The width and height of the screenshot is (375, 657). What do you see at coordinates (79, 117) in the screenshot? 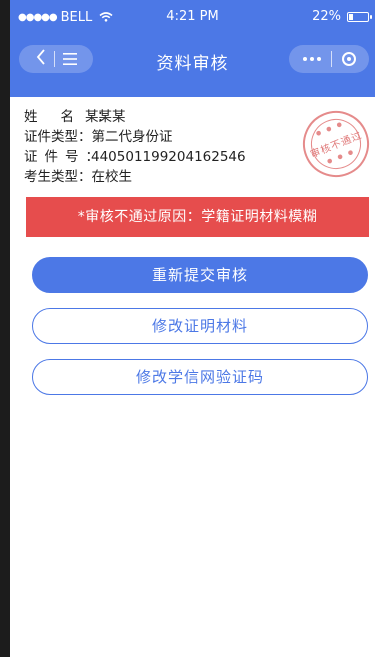
I see `name-label: 姓名：` at bounding box center [79, 117].